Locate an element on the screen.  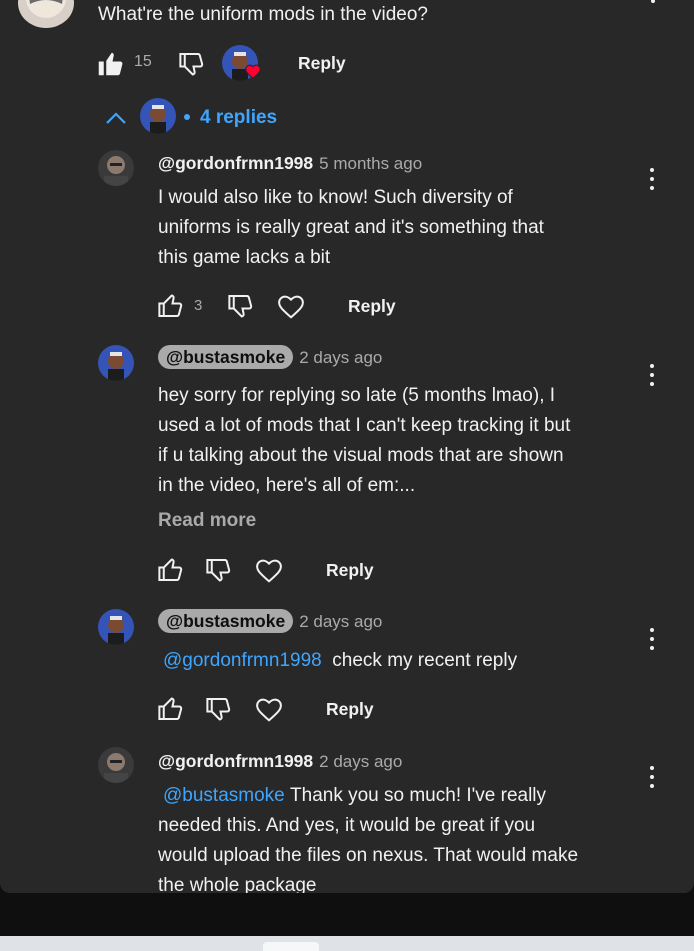
read-more-button: Read more is located at coordinates (207, 521).